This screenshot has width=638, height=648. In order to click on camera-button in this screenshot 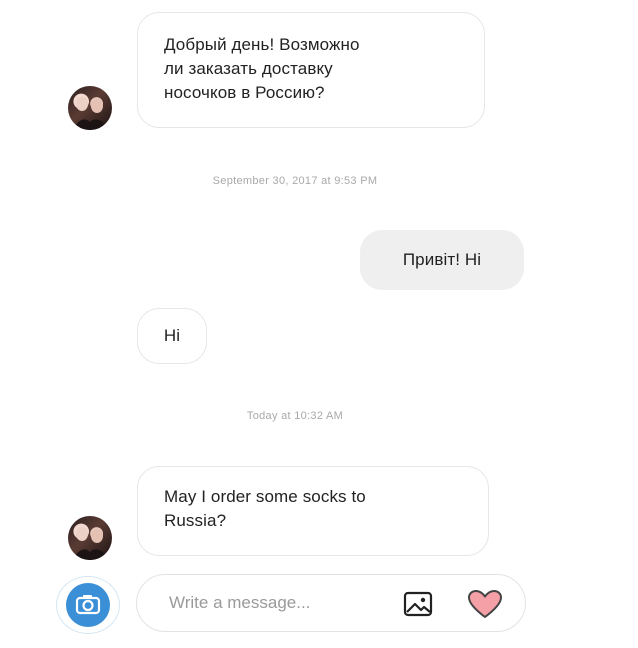, I will do `click(88, 605)`.